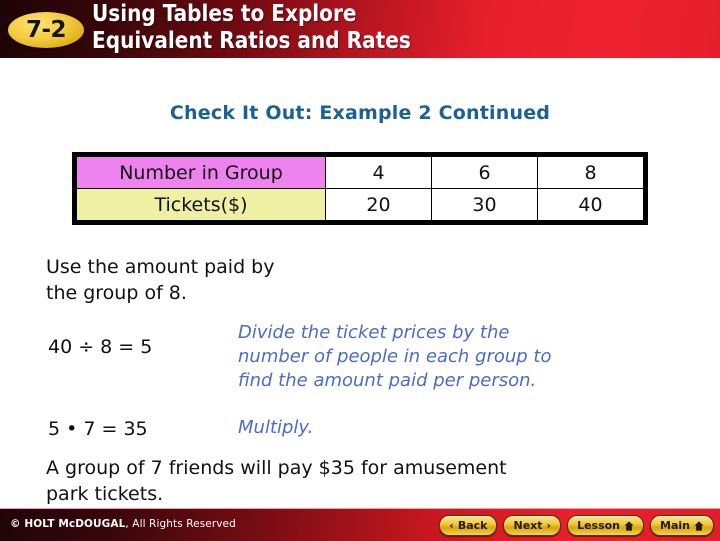  I want to click on table-row: Tickets($) 20 30 40, so click(360, 204).